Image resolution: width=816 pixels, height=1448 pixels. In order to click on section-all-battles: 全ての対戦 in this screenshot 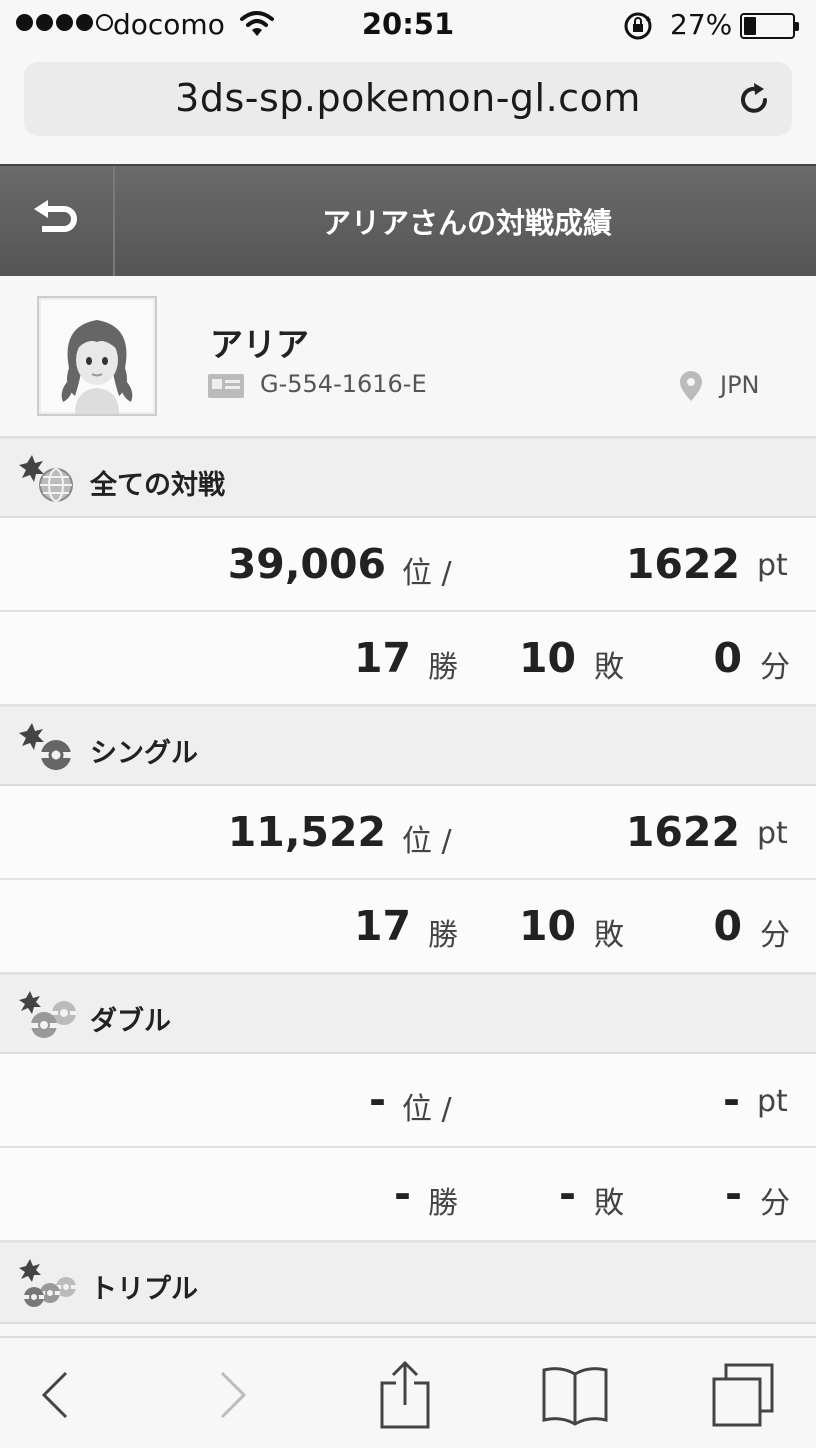, I will do `click(408, 478)`.